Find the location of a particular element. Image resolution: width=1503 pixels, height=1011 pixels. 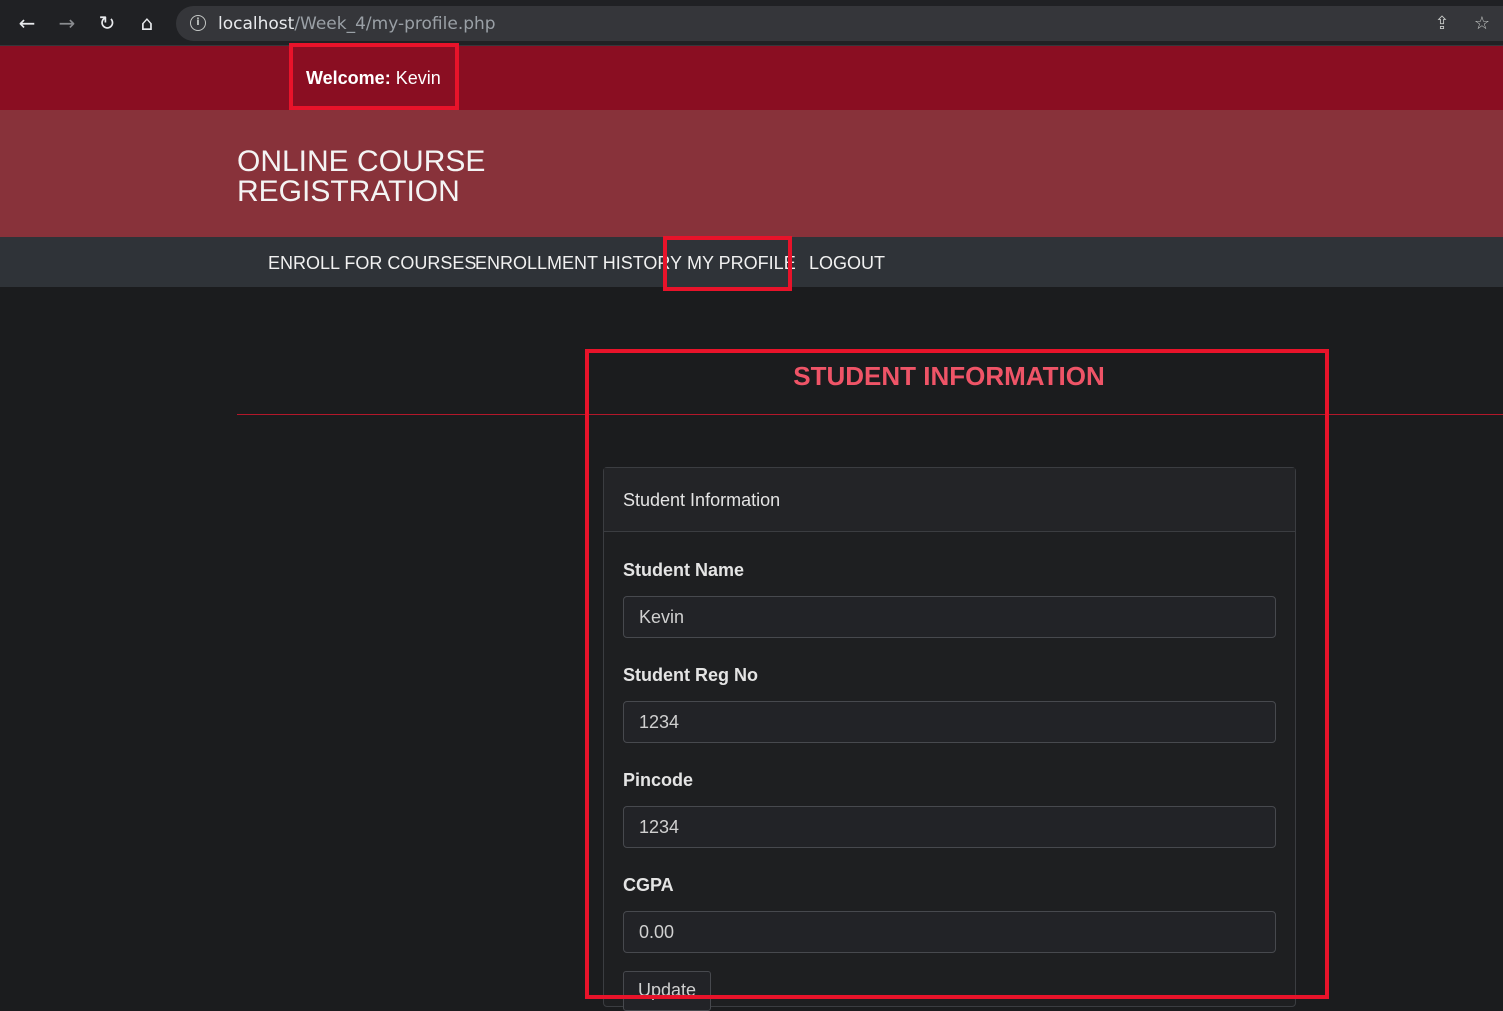

highlight-box-my-profile is located at coordinates (727, 263).